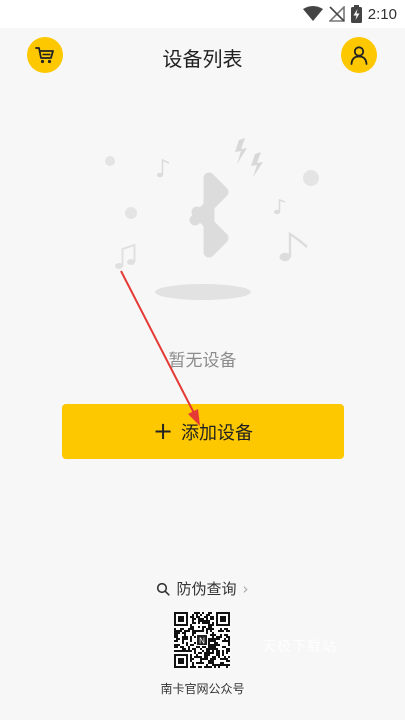  I want to click on user-button, so click(359, 55).